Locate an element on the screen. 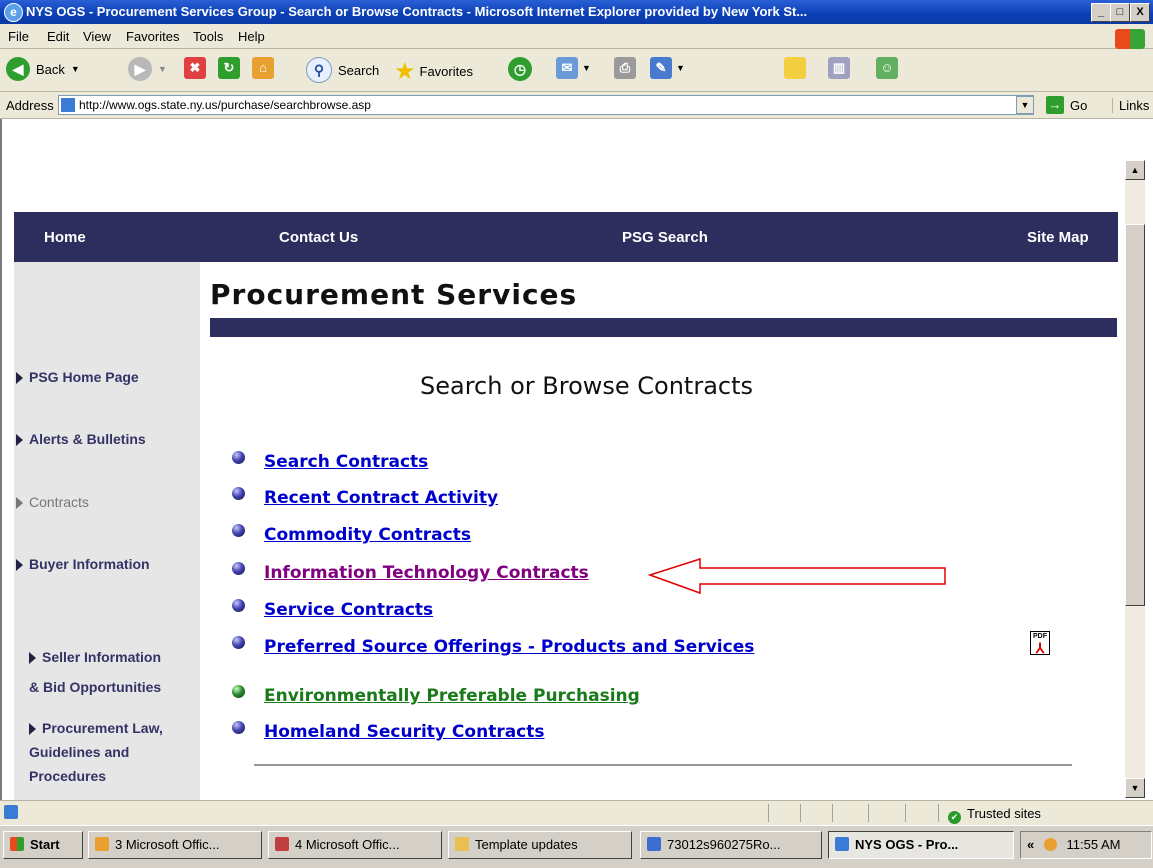 This screenshot has width=1153, height=868. link-commodity-contracts: Commodity Contracts is located at coordinates (367, 535).